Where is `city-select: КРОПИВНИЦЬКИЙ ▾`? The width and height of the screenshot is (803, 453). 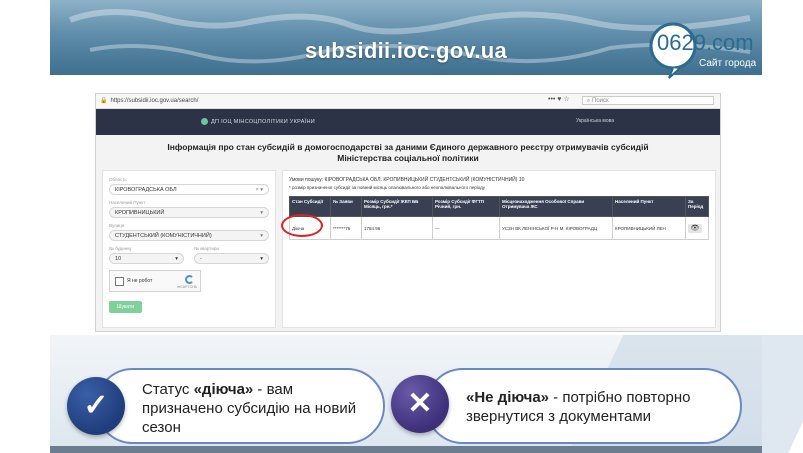 city-select: КРОПИВНИЦЬКИЙ ▾ is located at coordinates (189, 212).